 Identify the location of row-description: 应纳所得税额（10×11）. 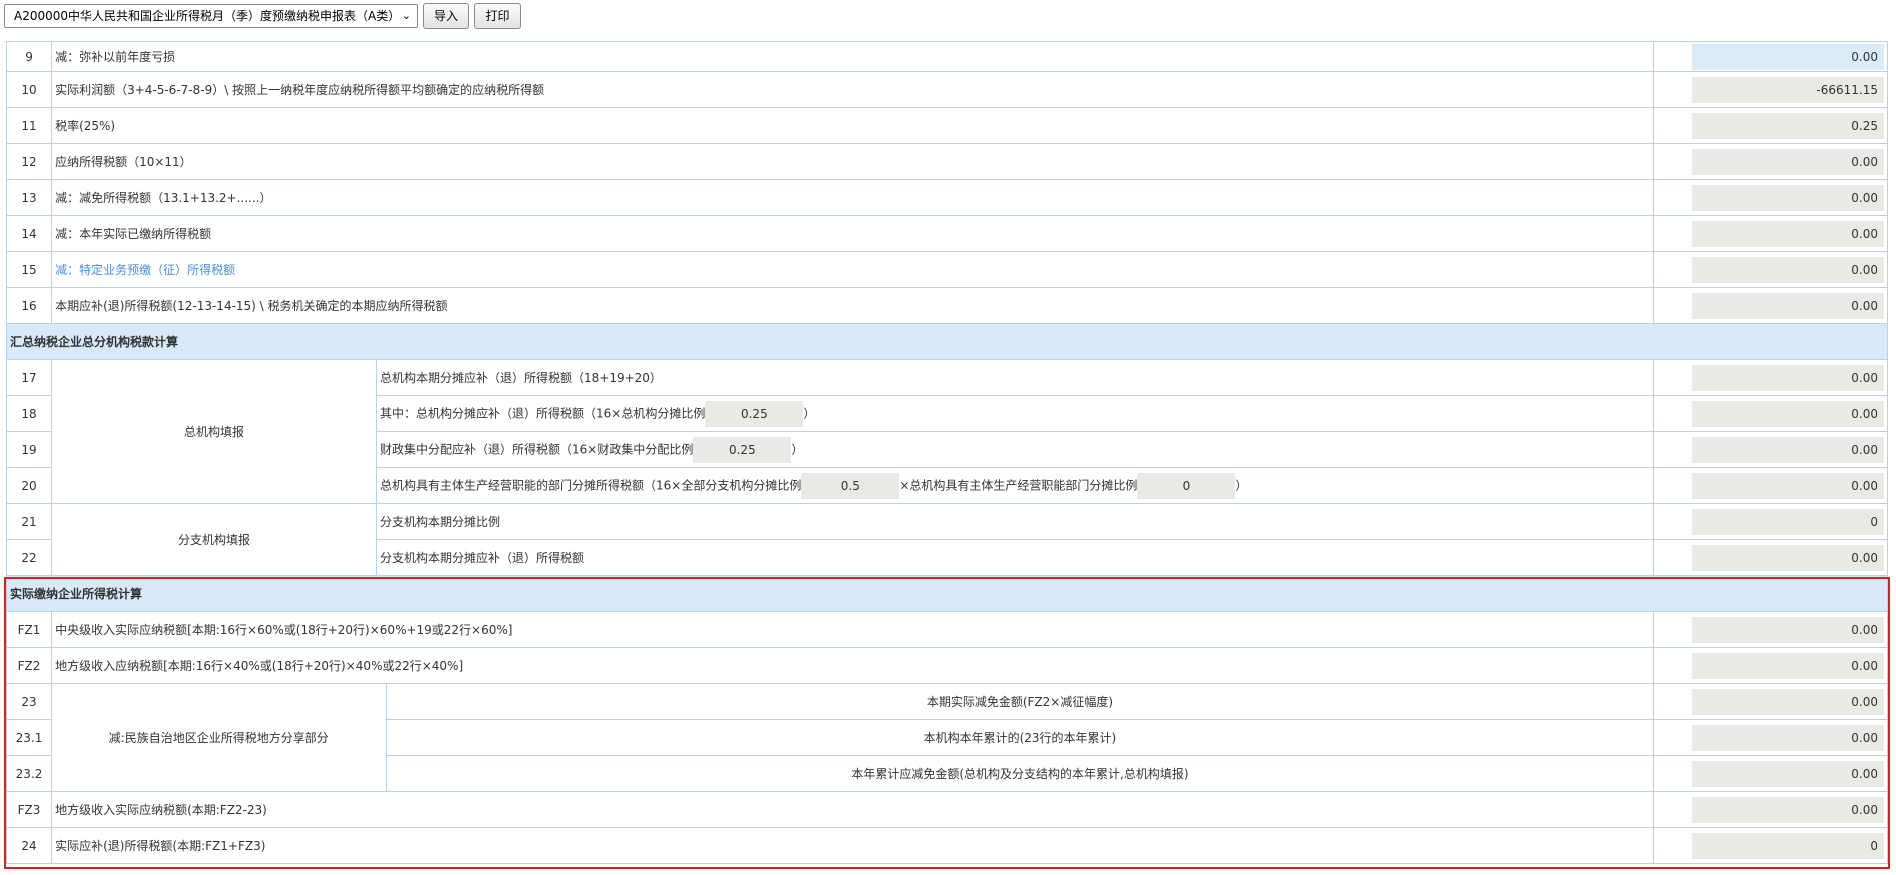
(853, 161).